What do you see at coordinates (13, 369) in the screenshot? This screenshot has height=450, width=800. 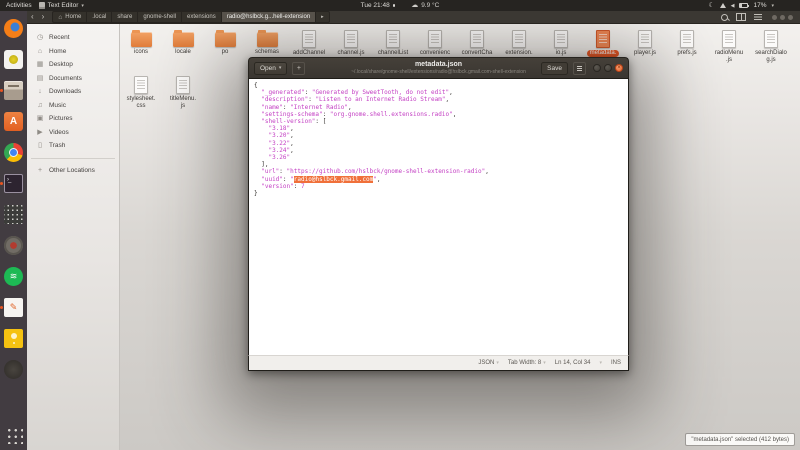 I see `dock-icon-screenshot` at bounding box center [13, 369].